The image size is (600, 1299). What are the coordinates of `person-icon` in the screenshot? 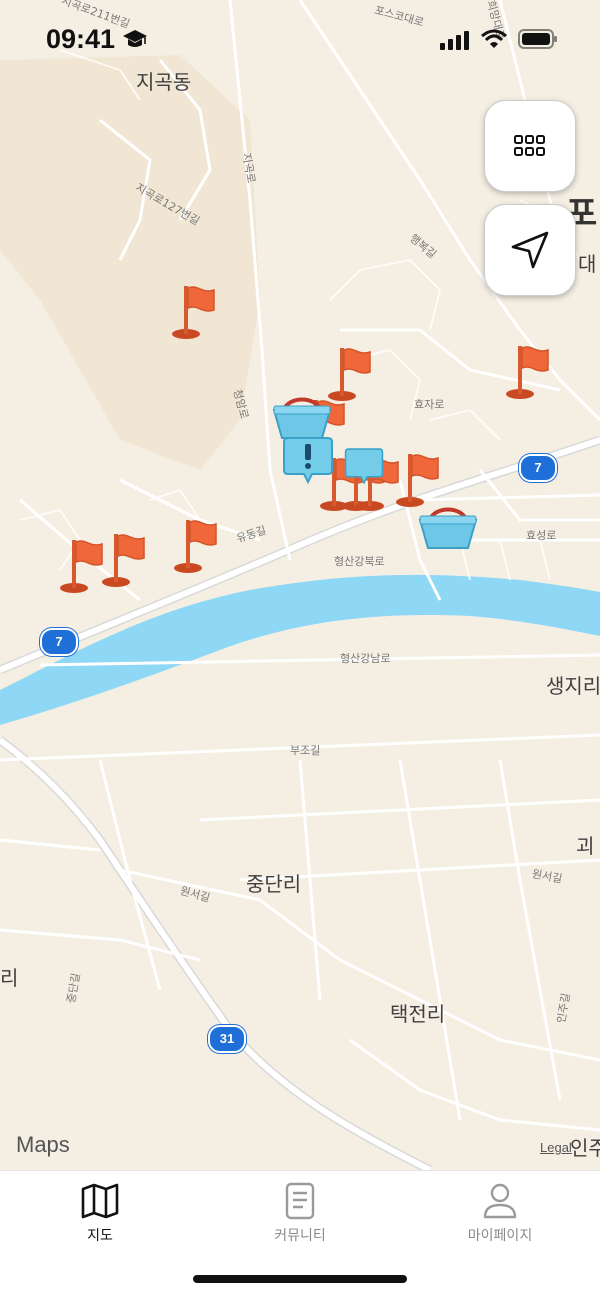 It's located at (500, 1201).